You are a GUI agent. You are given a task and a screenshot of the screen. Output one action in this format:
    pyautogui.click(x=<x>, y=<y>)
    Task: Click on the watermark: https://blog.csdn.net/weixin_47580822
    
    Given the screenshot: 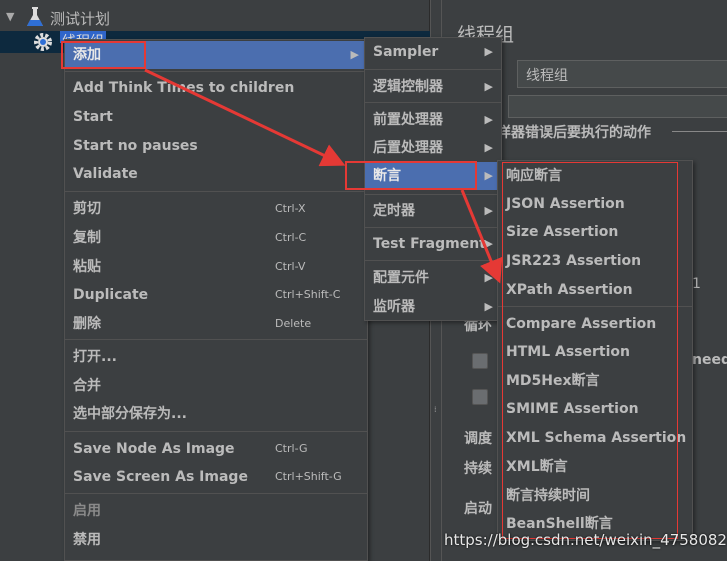 What is the action you would take?
    pyautogui.click(x=585, y=540)
    